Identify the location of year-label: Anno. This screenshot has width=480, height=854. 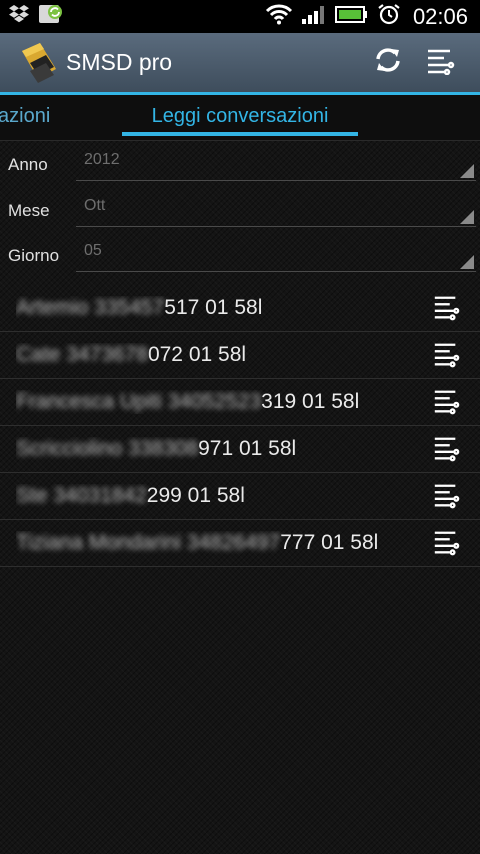
(28, 164).